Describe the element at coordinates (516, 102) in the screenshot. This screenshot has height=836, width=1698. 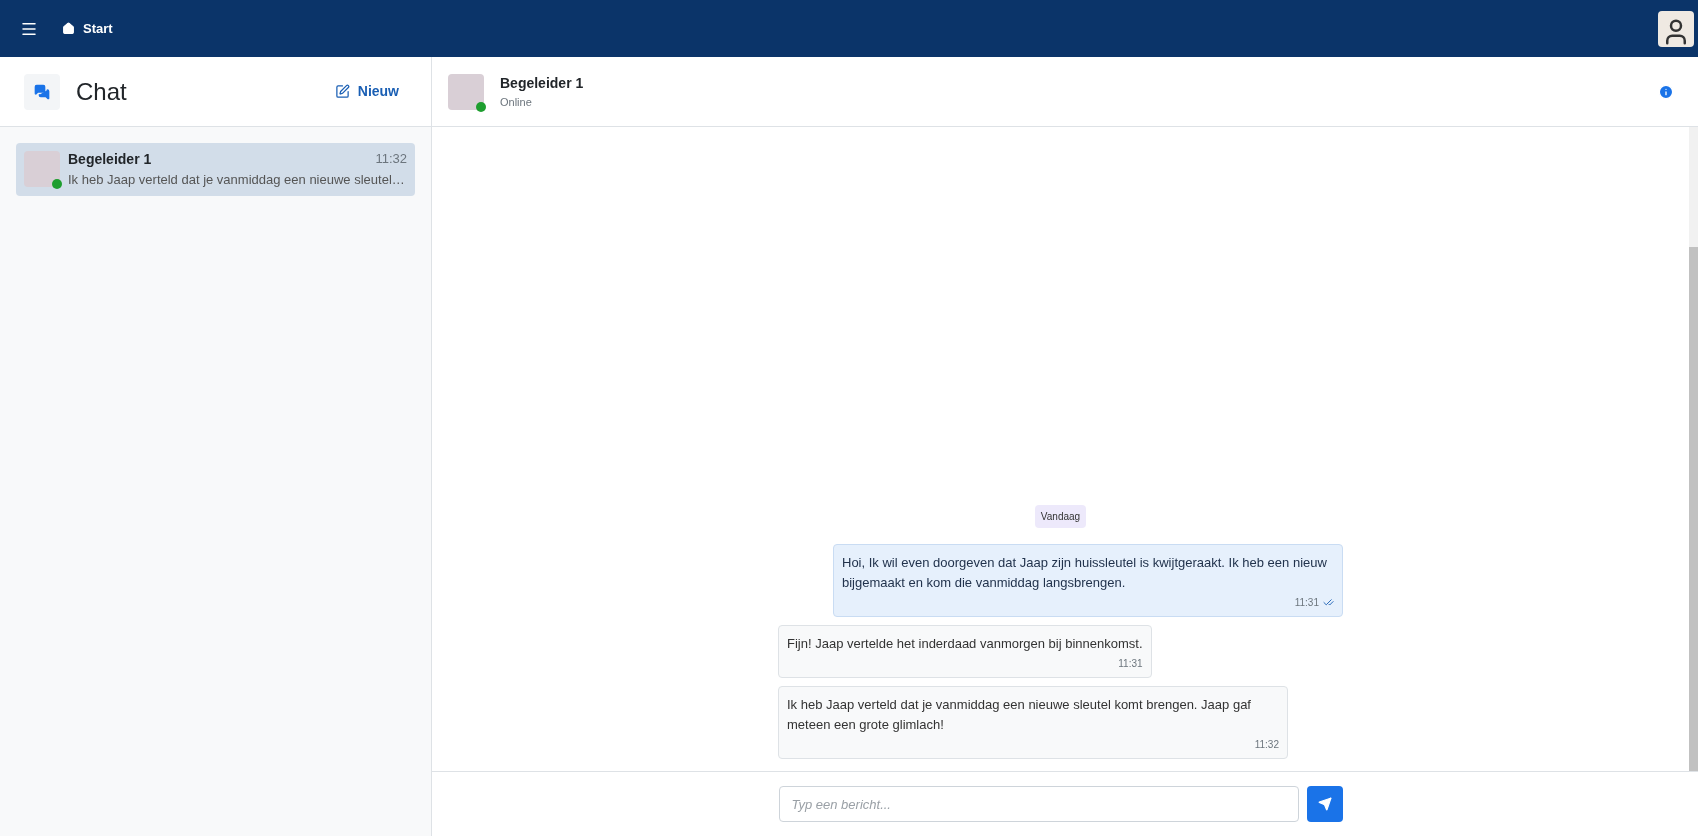
I see `contact-status: Online` at that location.